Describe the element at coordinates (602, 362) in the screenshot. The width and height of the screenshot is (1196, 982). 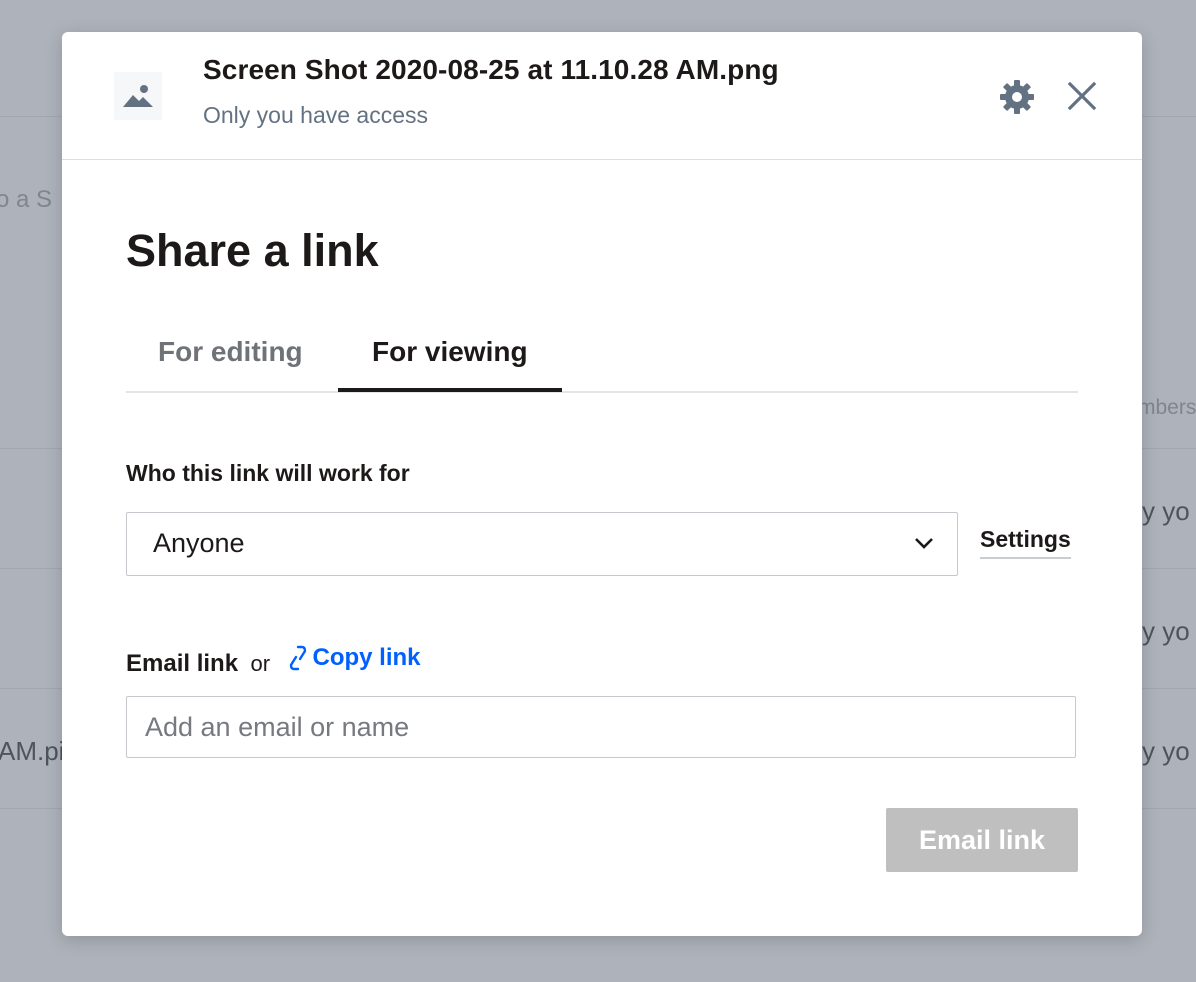
I see `share-tabs: For editing For viewing` at that location.